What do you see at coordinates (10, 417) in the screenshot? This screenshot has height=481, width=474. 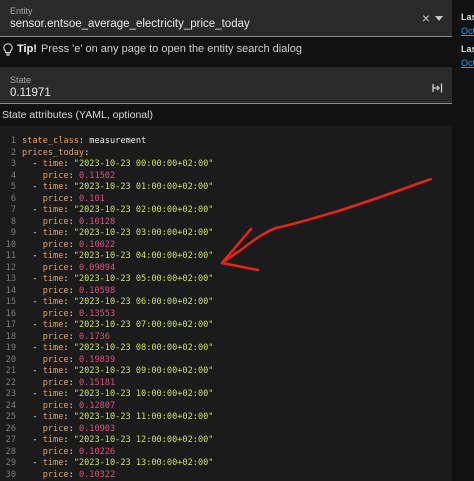 I see `line-number: 25` at bounding box center [10, 417].